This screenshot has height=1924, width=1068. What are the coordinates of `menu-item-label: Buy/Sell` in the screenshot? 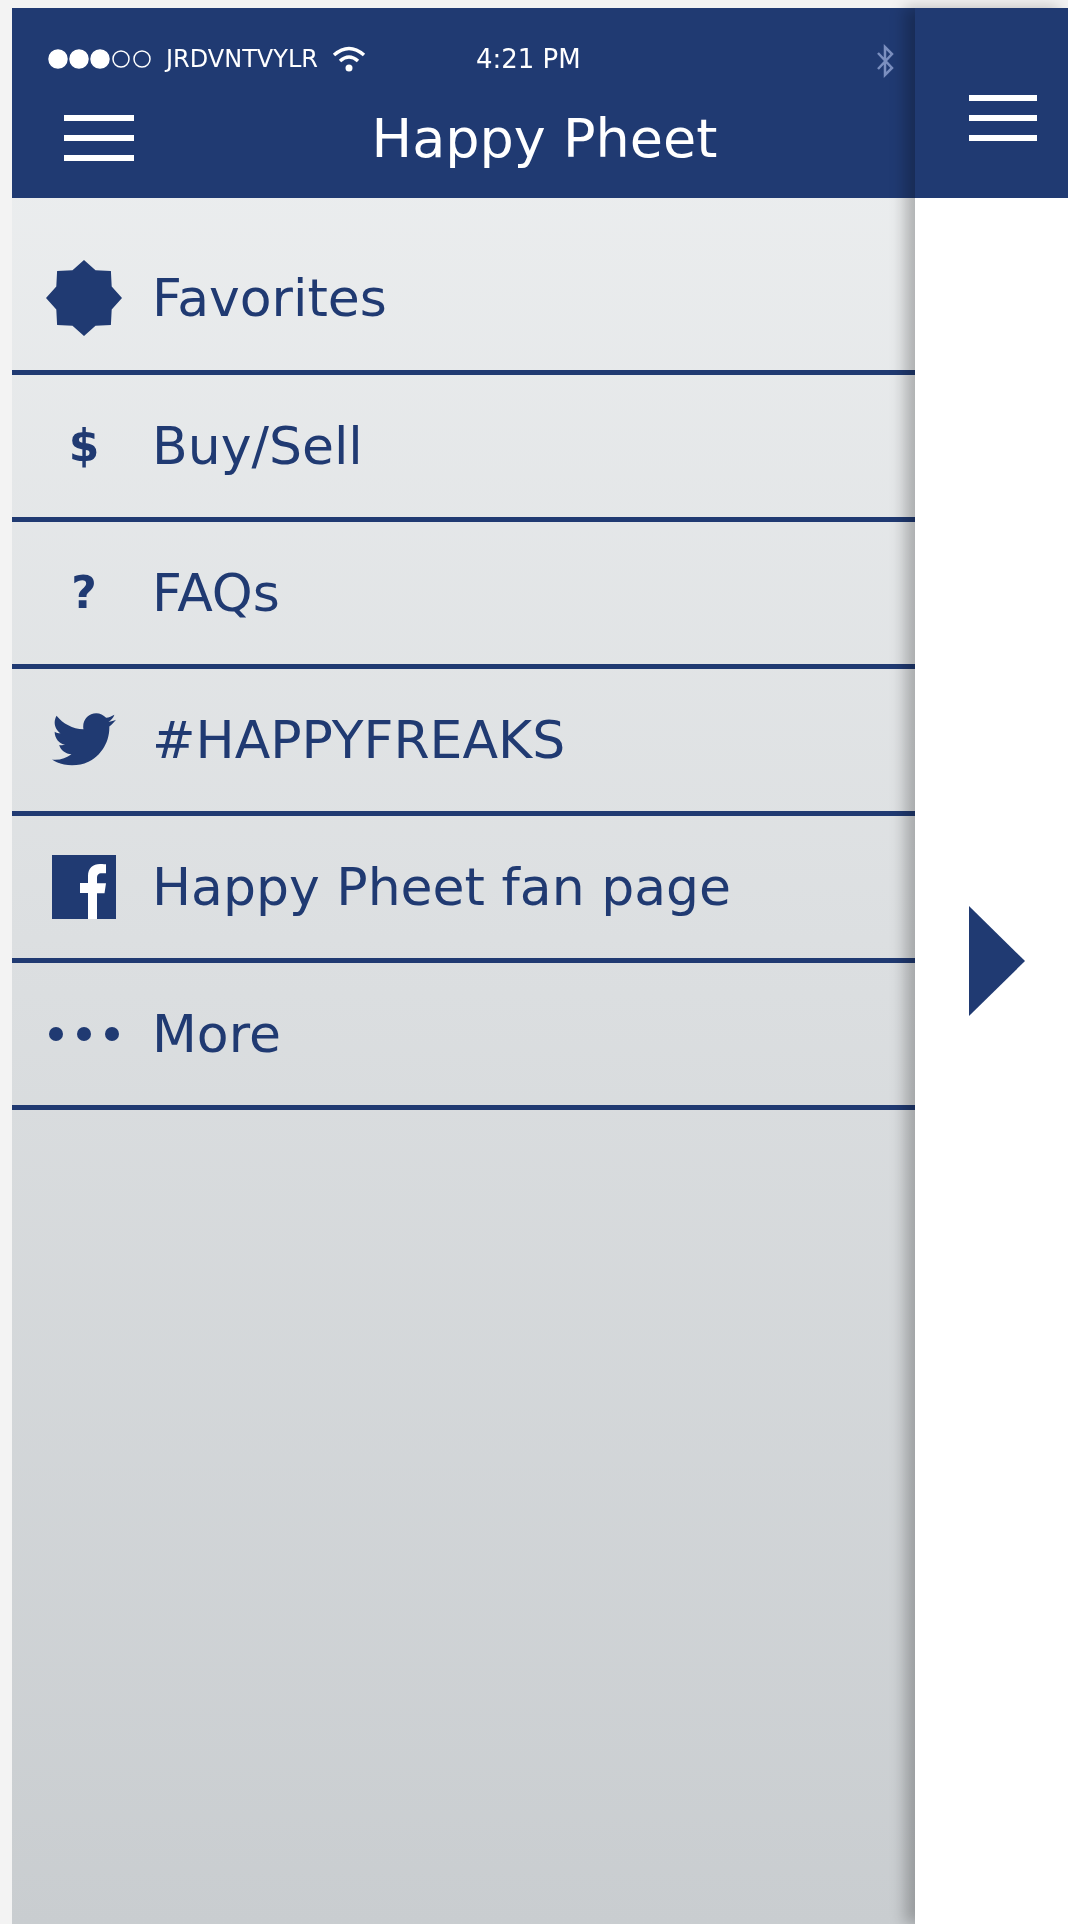 It's located at (257, 446).